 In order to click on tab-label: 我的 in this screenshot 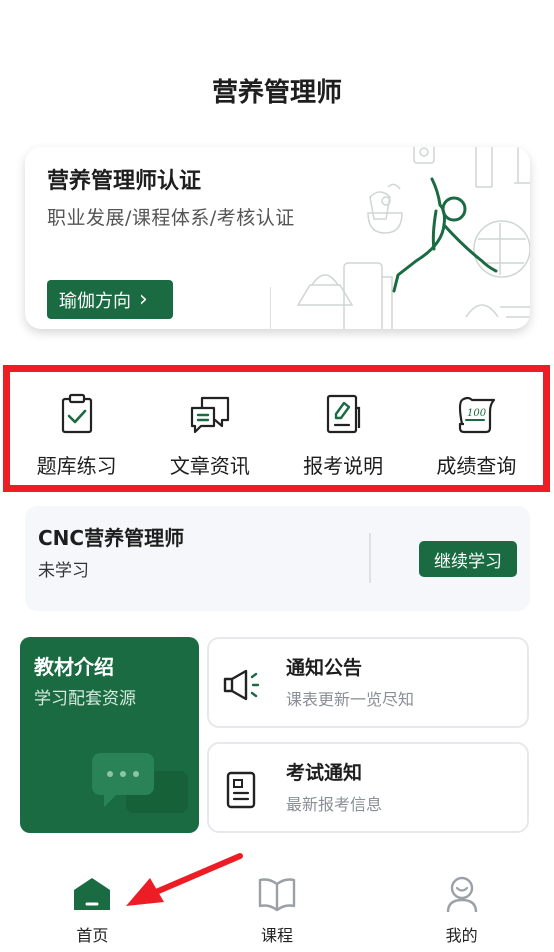, I will do `click(461, 935)`.